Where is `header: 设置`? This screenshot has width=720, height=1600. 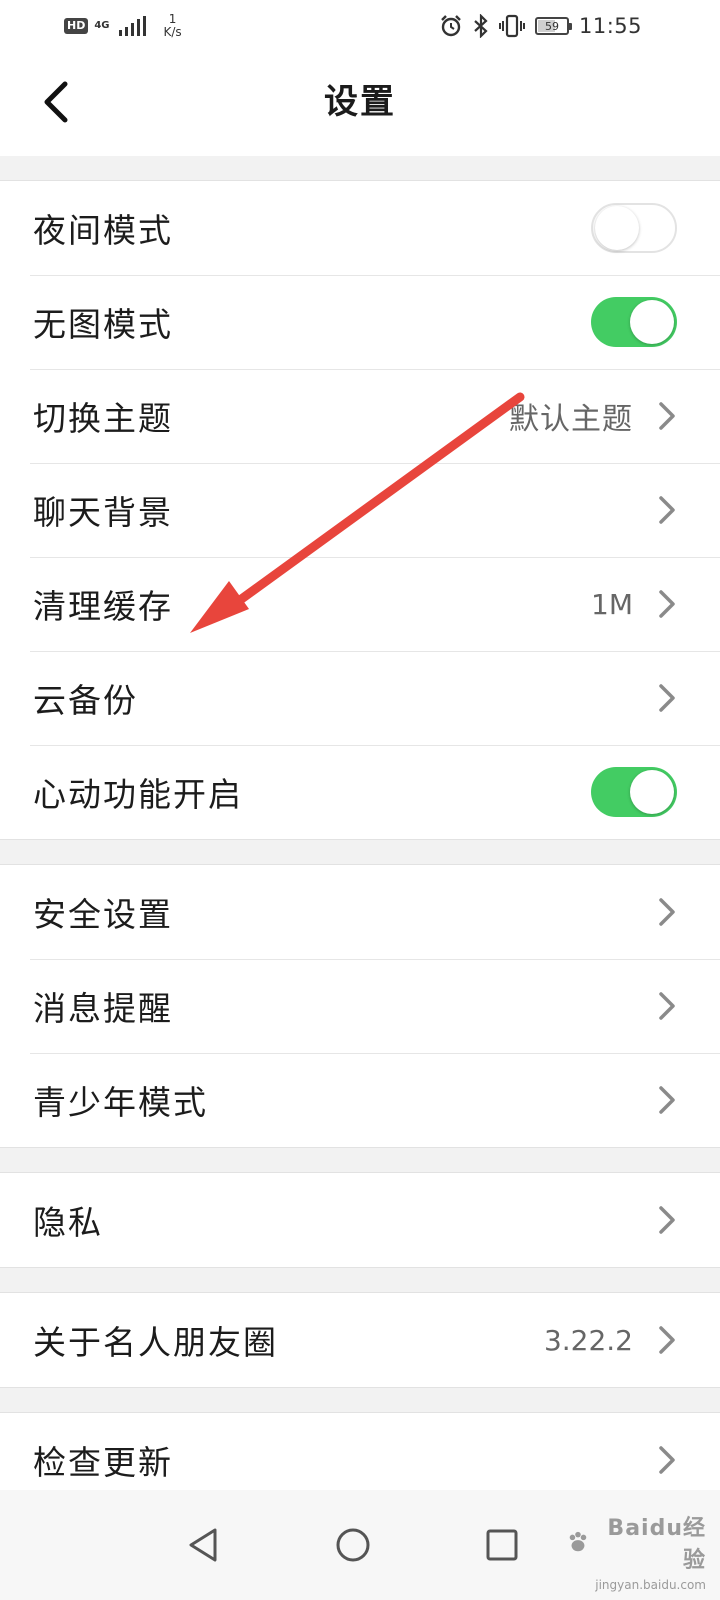
header: 设置 is located at coordinates (360, 106).